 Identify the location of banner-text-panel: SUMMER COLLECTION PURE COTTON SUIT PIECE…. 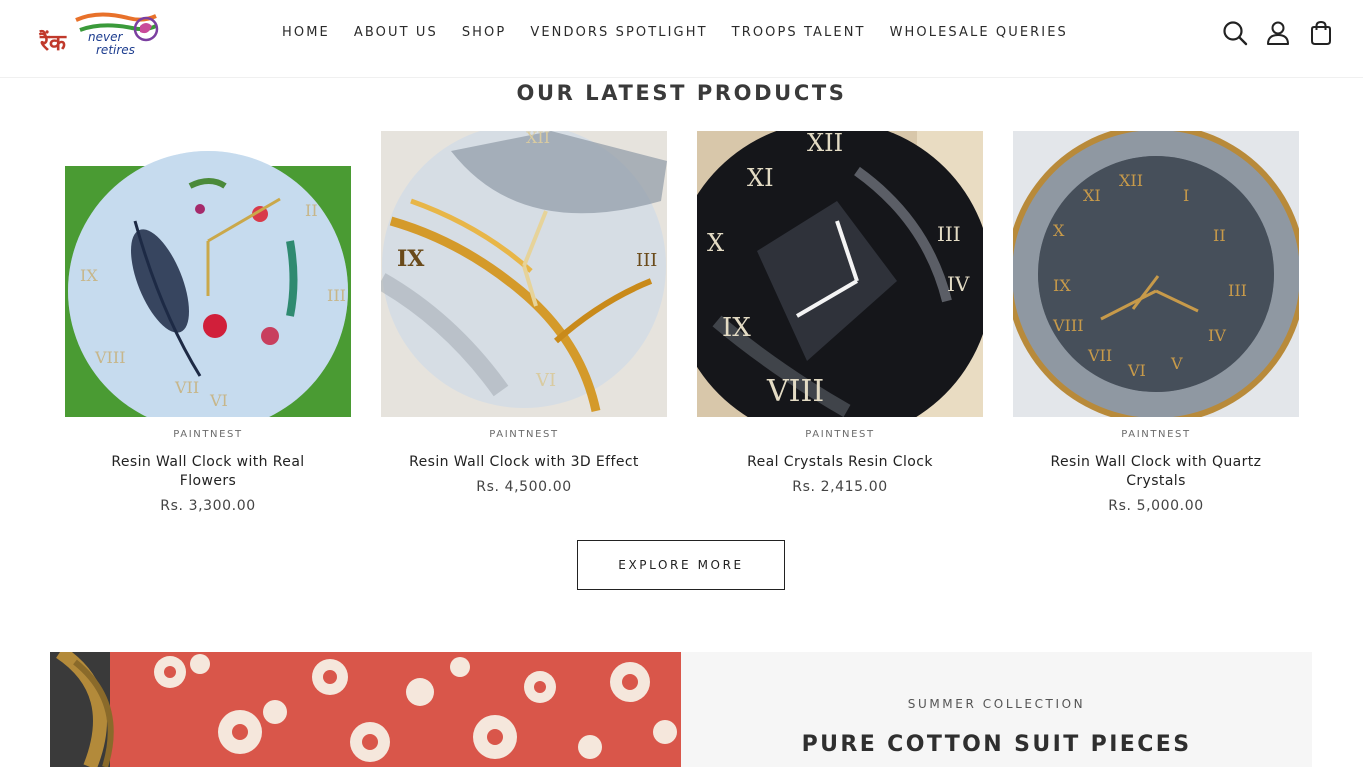
(996, 709).